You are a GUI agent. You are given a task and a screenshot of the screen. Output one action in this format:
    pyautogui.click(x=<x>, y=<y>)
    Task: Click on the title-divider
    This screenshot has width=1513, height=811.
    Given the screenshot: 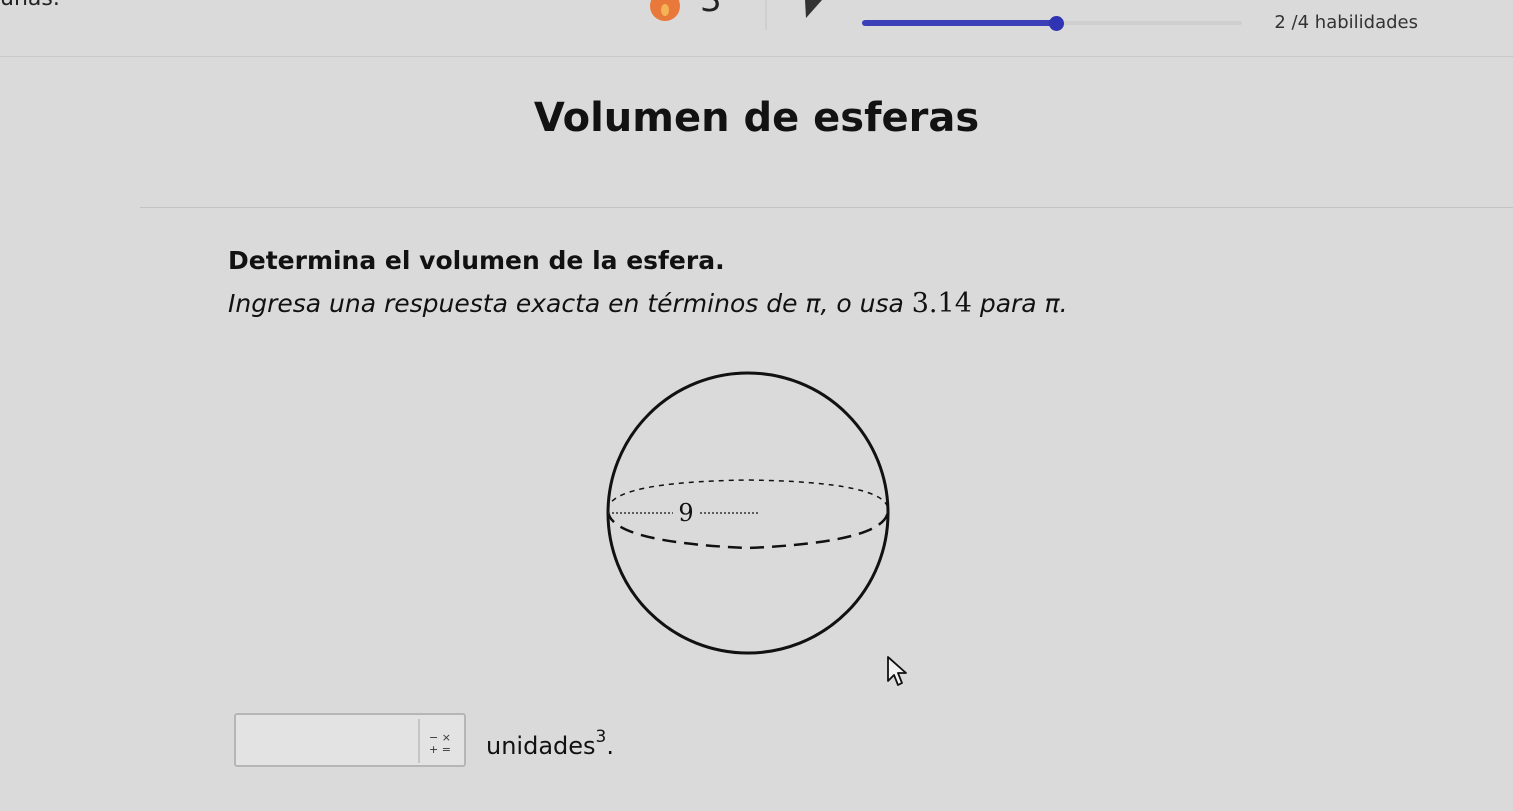 What is the action you would take?
    pyautogui.click(x=826, y=207)
    